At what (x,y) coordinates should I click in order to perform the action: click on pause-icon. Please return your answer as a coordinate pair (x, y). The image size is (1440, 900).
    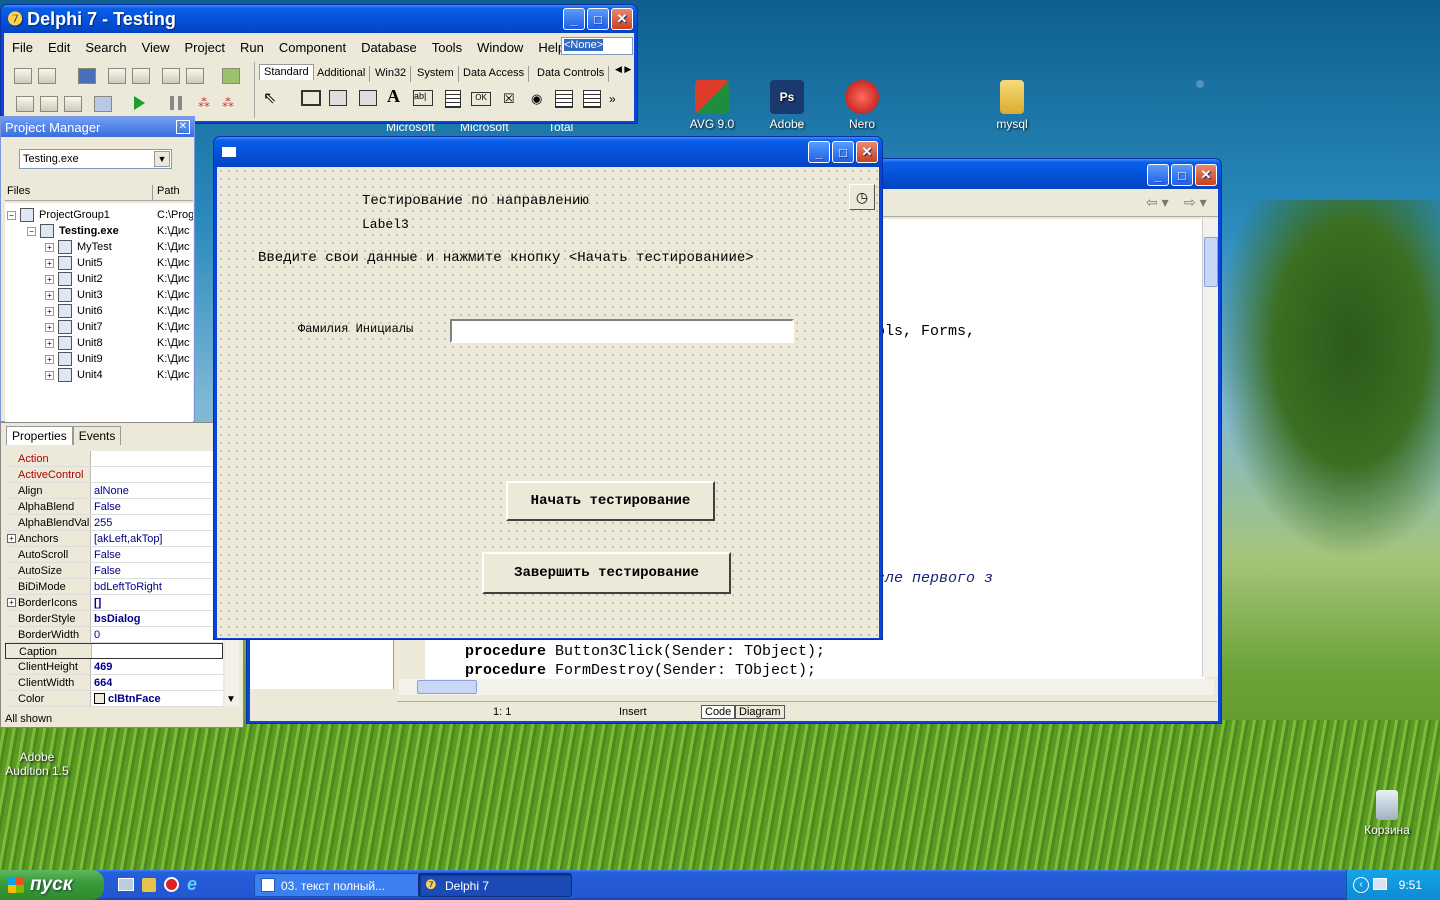
    Looking at the image, I should click on (176, 103).